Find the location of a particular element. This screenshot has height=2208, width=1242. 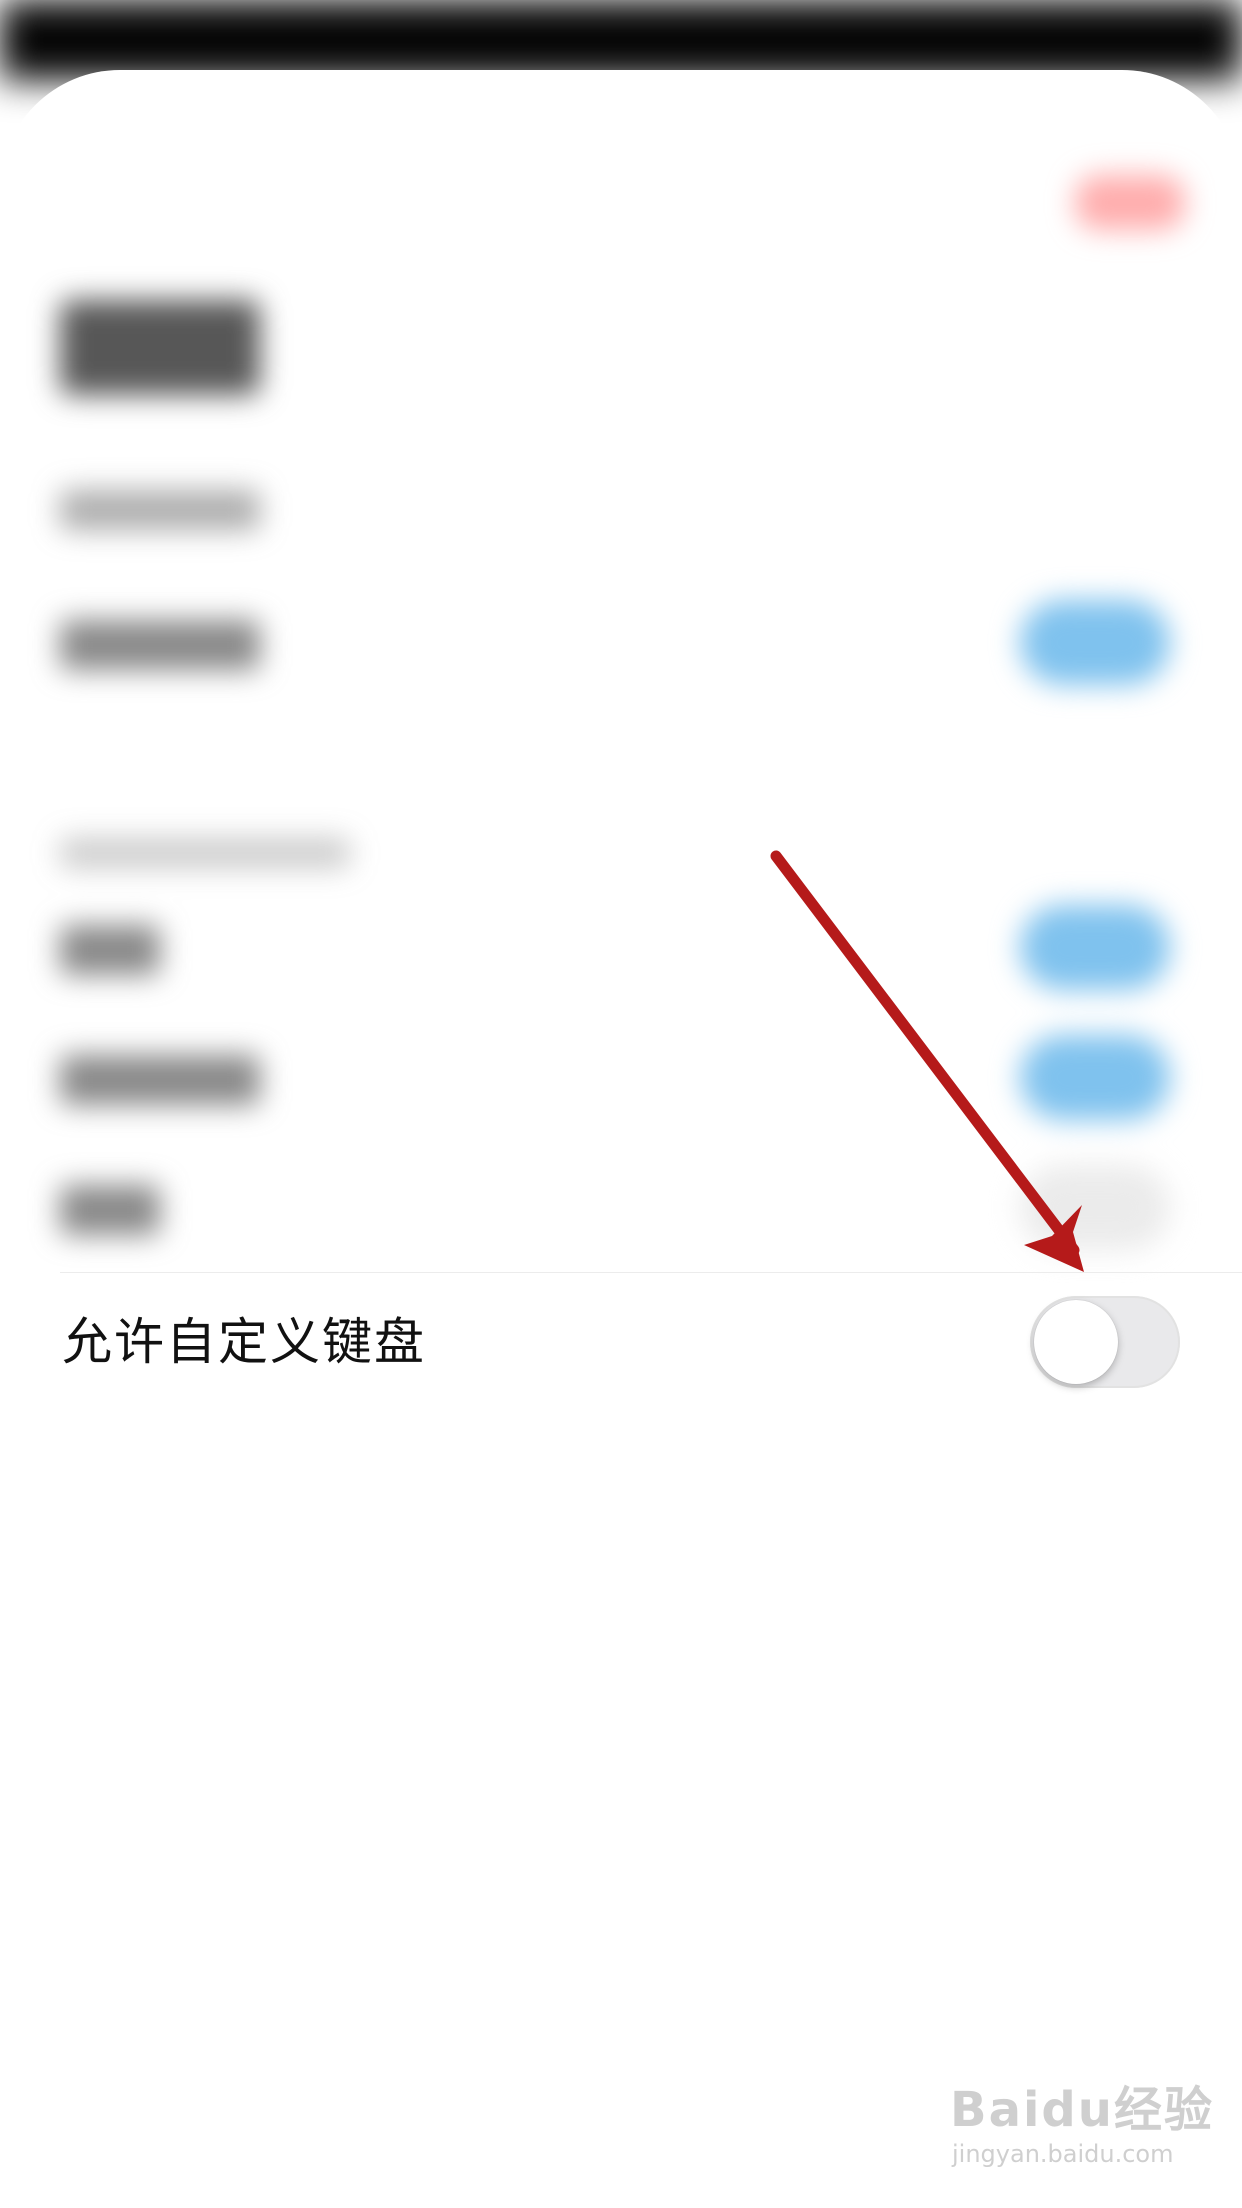

allow-custom-keyboard-toggle is located at coordinates (1105, 1342).